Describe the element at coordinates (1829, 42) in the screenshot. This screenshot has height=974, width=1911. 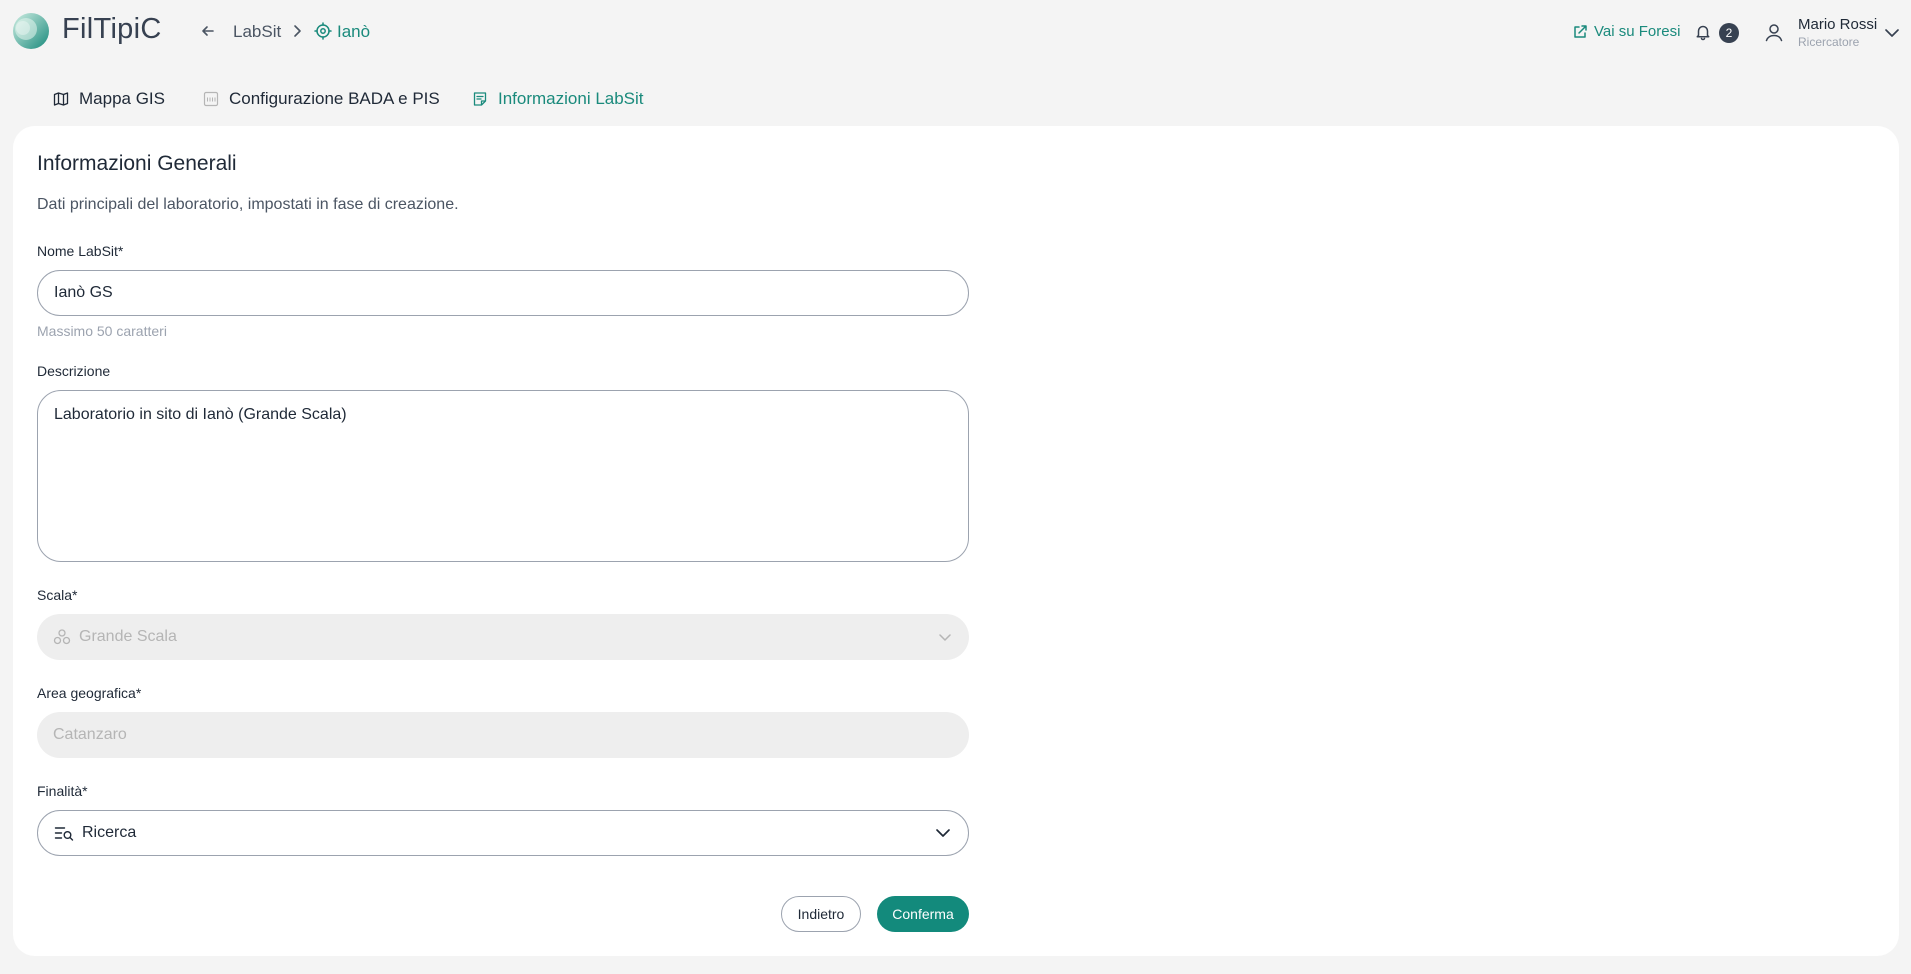
I see `user-role: Ricercatore` at that location.